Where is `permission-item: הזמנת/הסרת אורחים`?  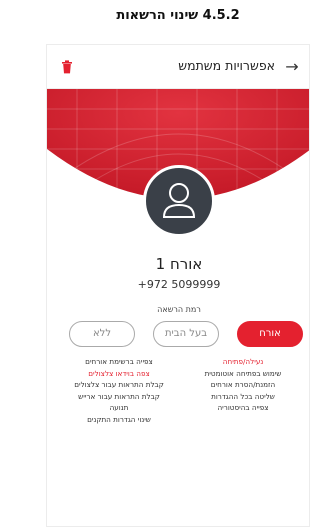
permission-item: הזמנת/הסרת אורחים is located at coordinates (243, 385).